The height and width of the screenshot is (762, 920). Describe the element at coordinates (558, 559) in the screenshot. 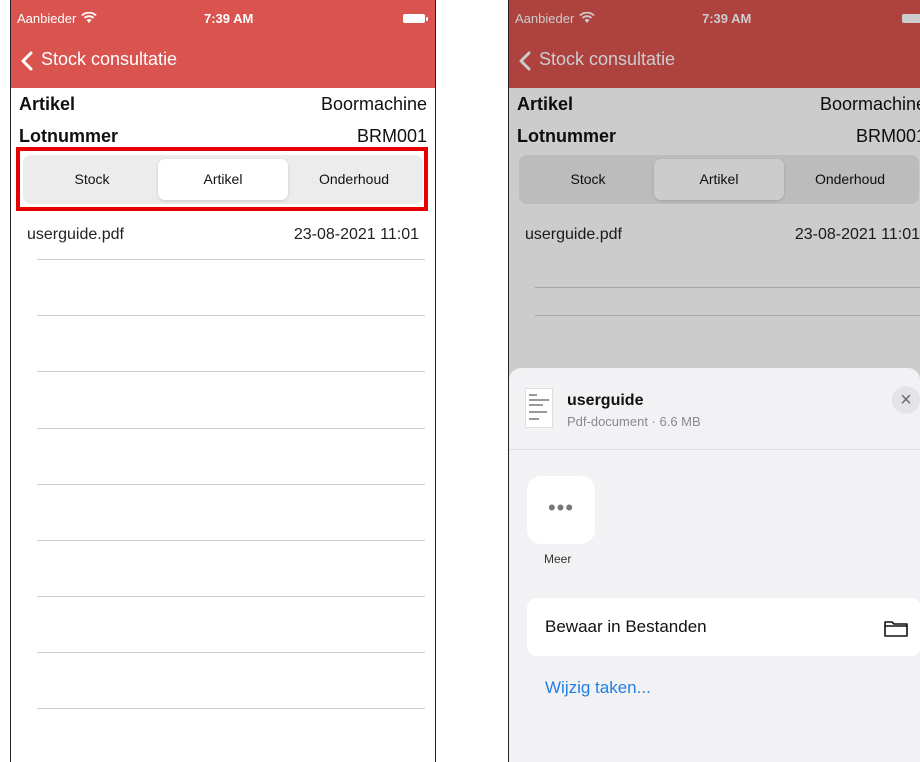

I see `more-label: Meer` at that location.